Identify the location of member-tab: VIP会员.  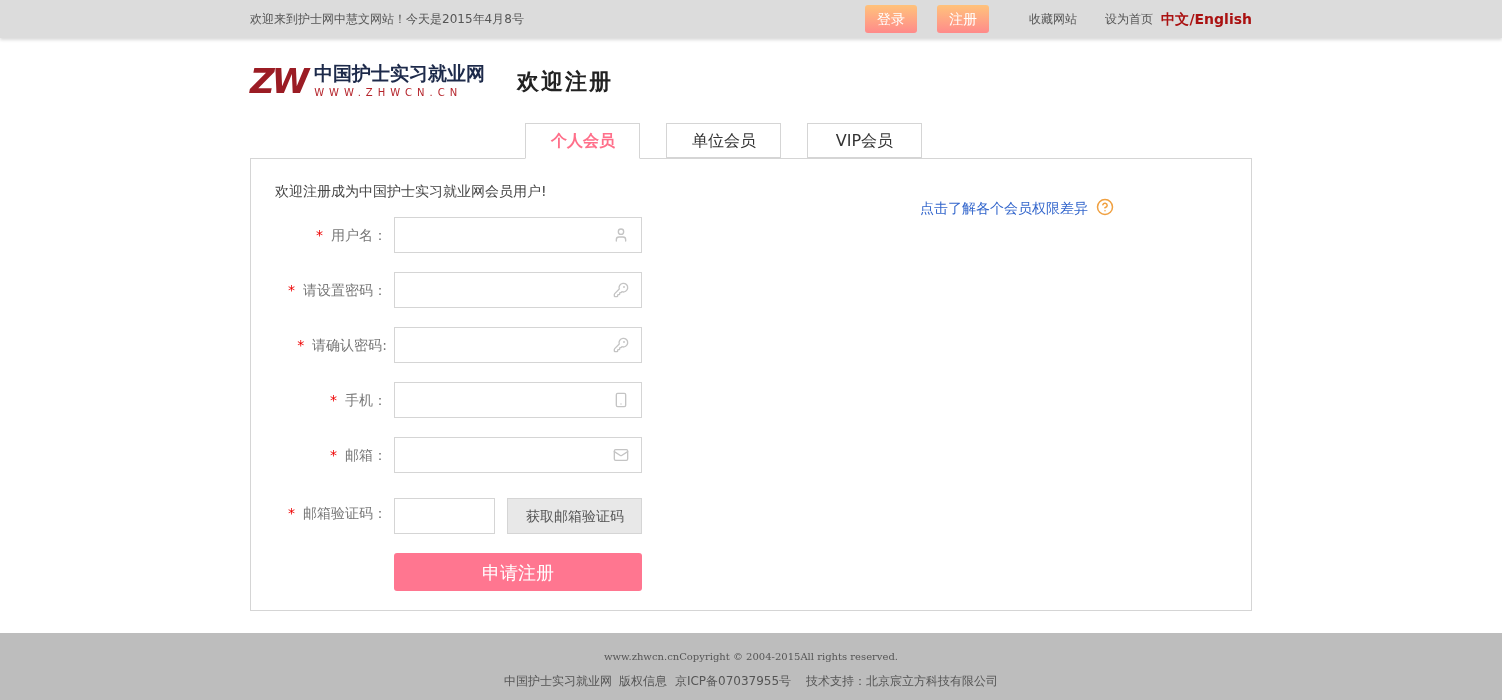
(864, 140).